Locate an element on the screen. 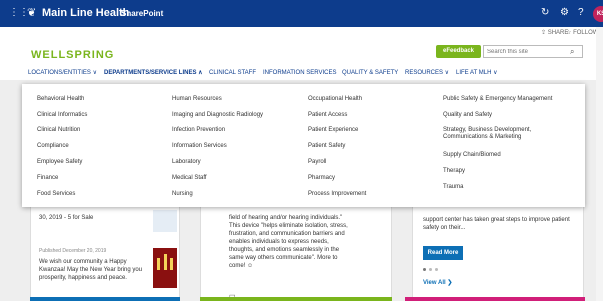 This screenshot has width=603, height=301. page-scrollbar is located at coordinates (599, 164).